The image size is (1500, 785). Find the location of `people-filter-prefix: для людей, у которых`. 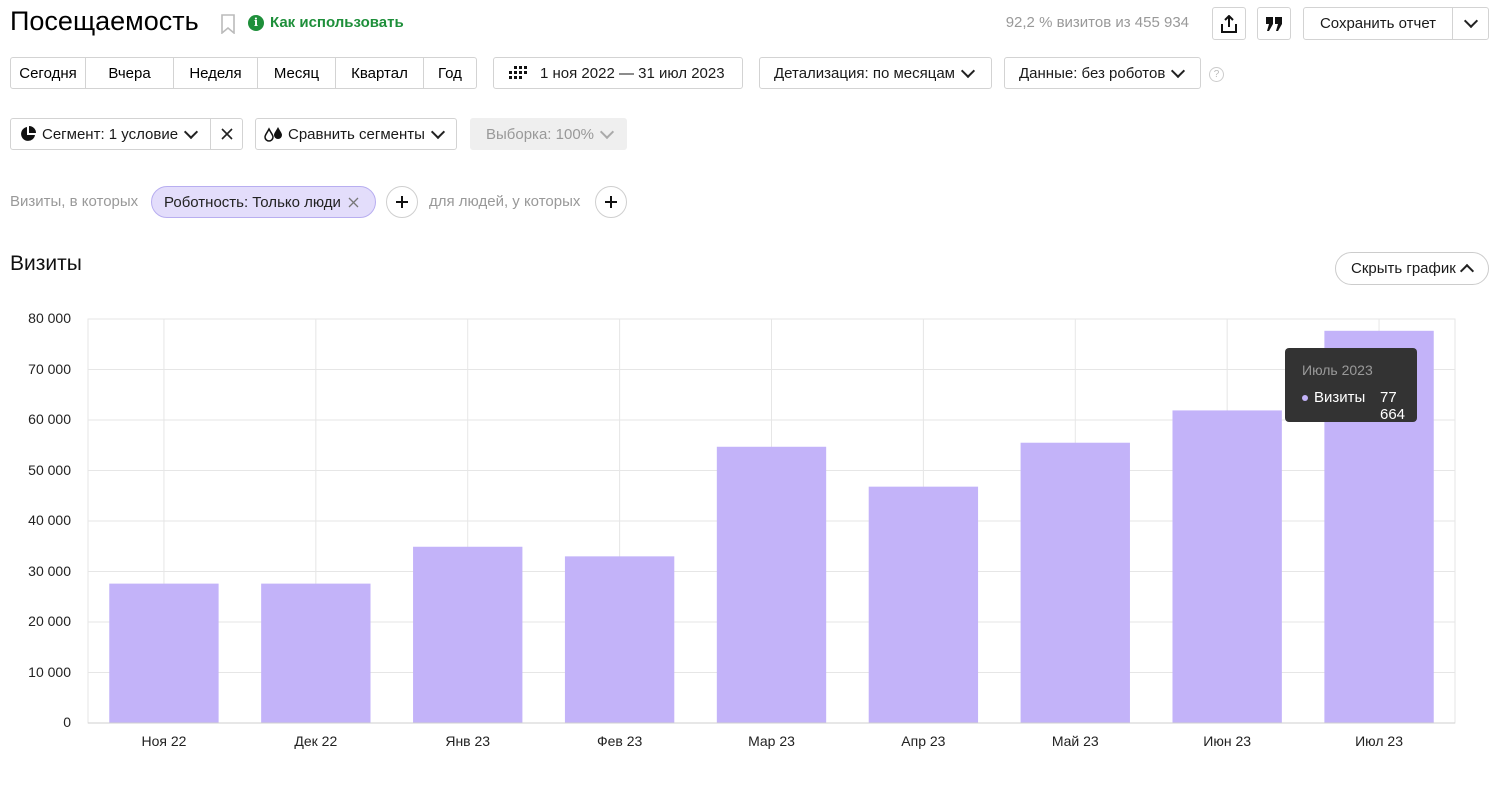

people-filter-prefix: для людей, у которых is located at coordinates (505, 201).